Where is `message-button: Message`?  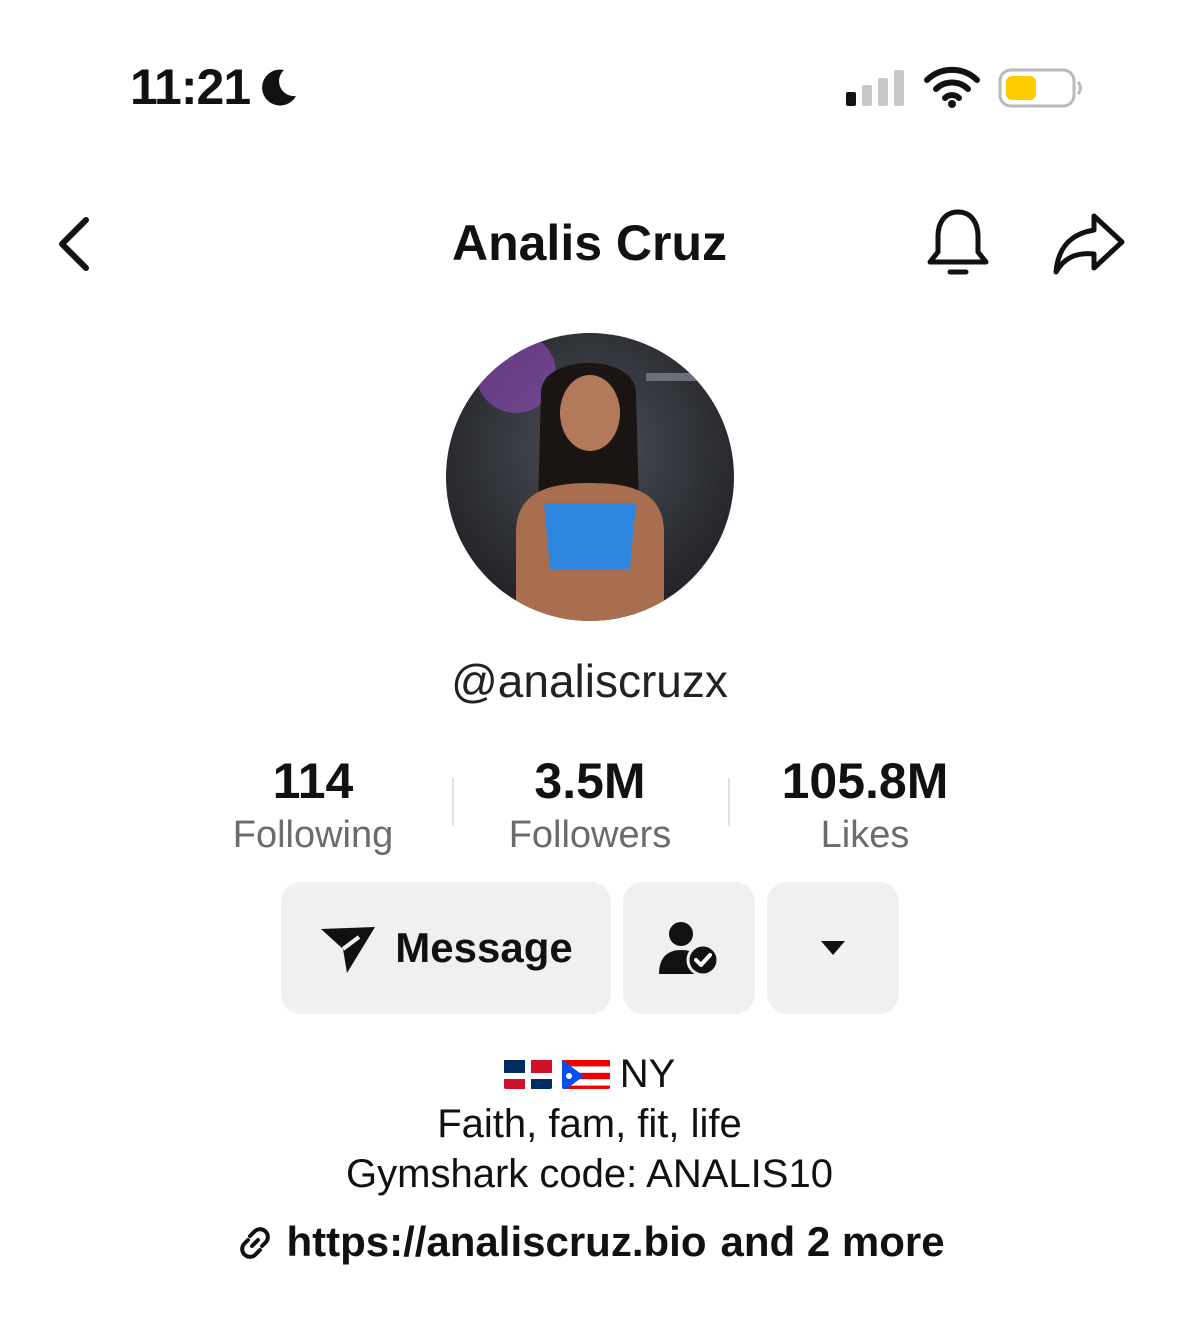 message-button: Message is located at coordinates (446, 948).